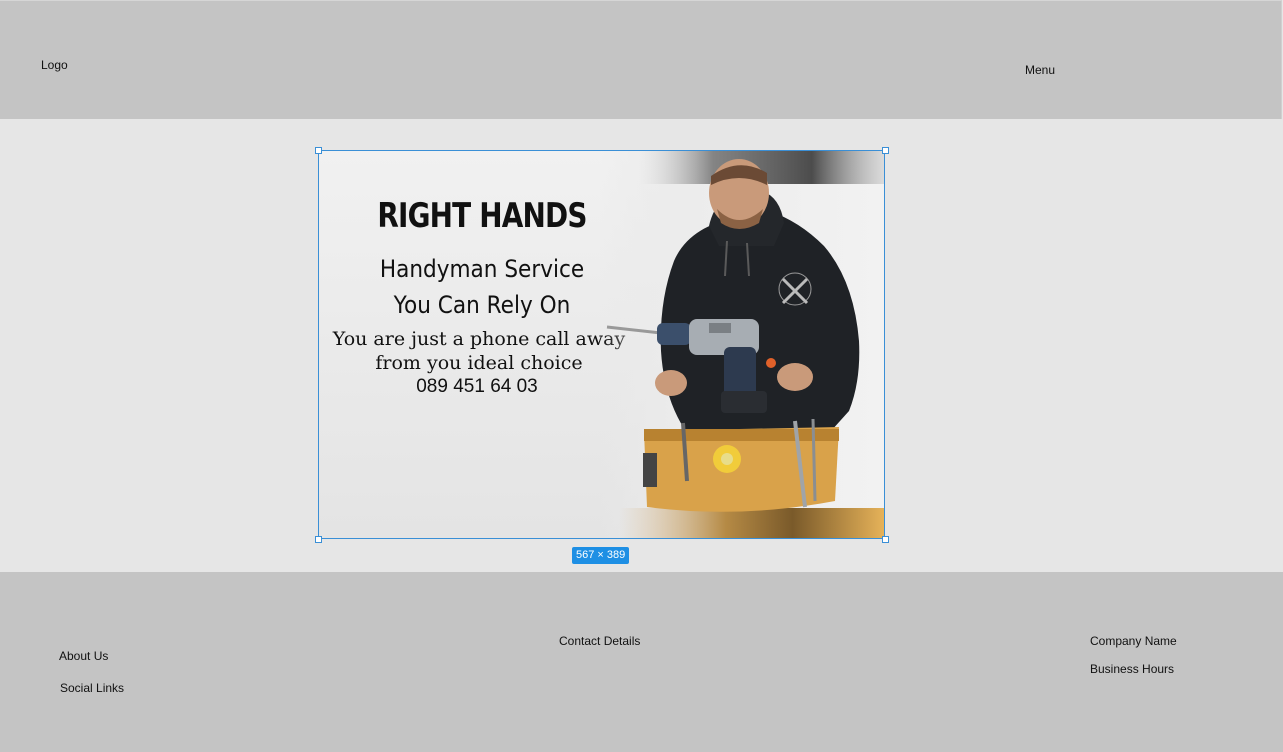 Image resolution: width=1283 pixels, height=752 pixels. I want to click on menu-button: Menu, so click(1040, 70).